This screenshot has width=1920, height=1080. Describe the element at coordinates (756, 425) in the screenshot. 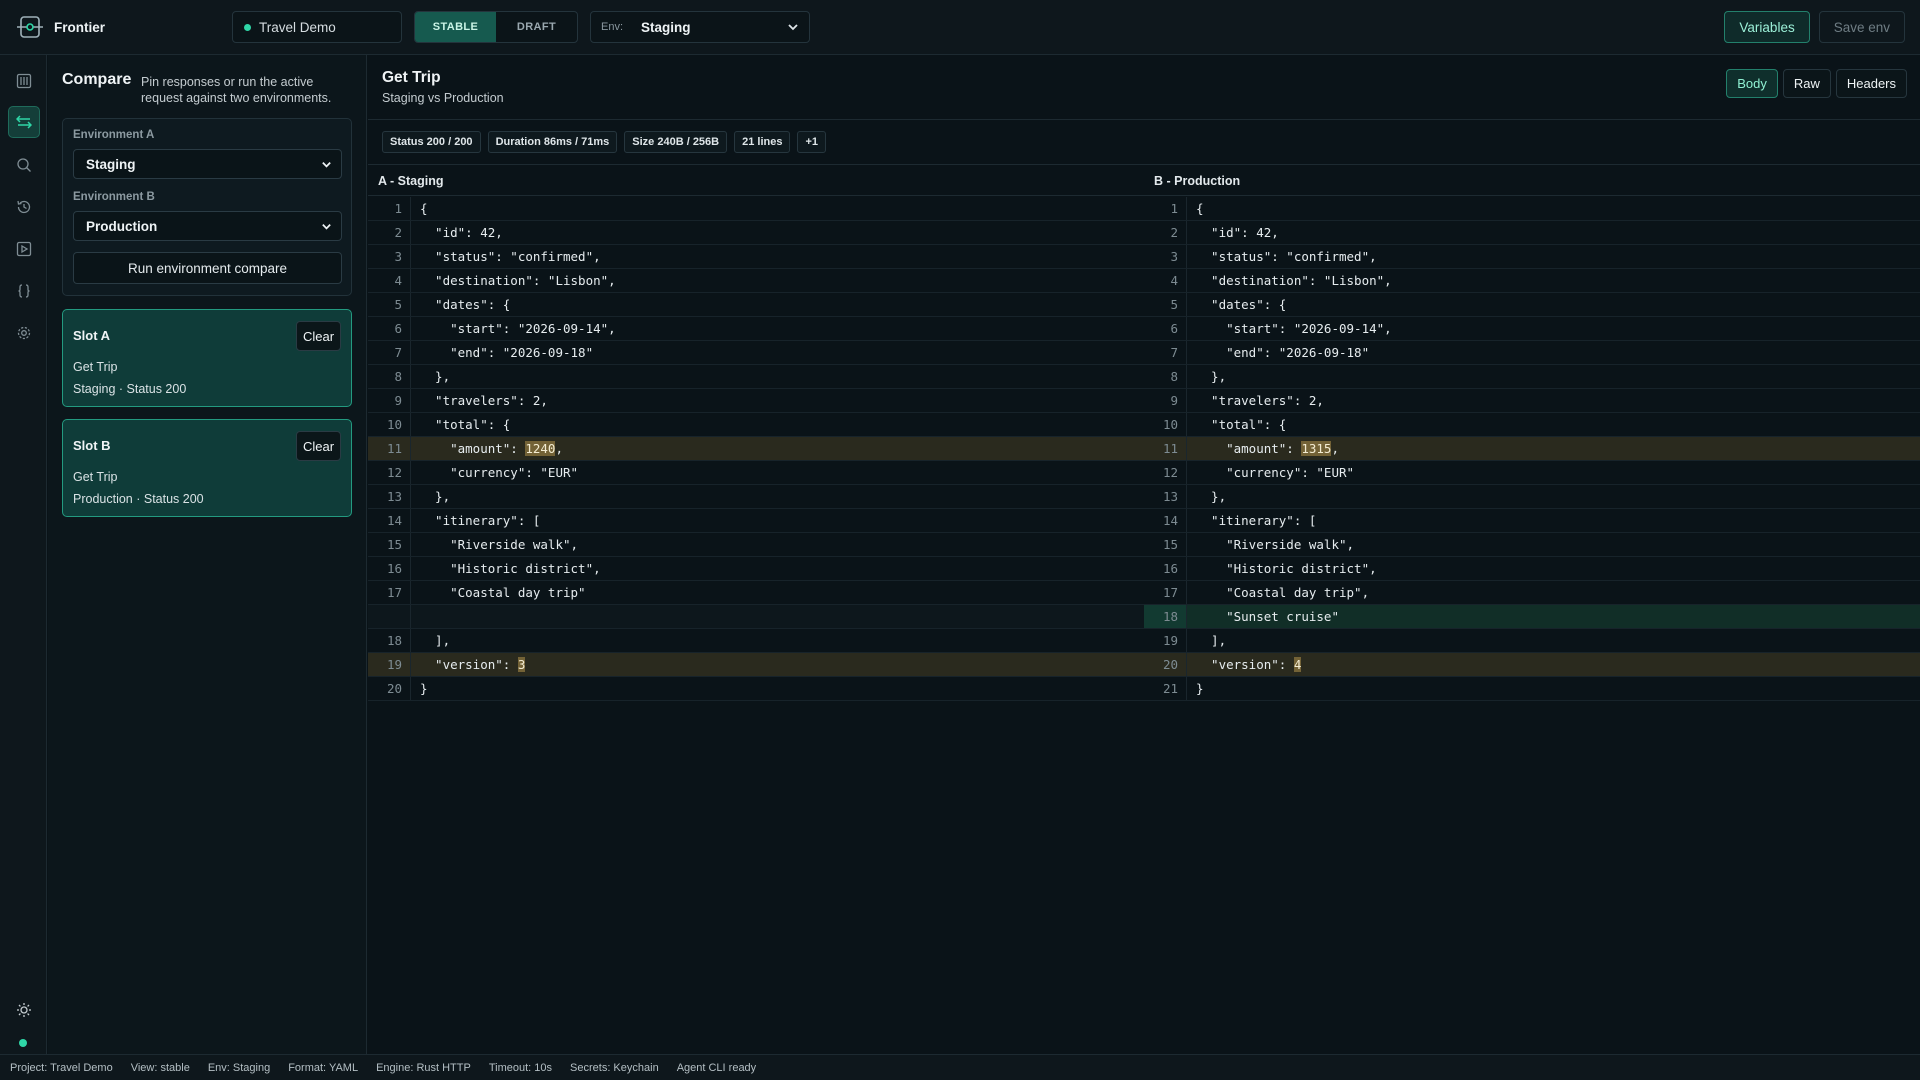

I see `diff-line: 10 "total": {` at that location.